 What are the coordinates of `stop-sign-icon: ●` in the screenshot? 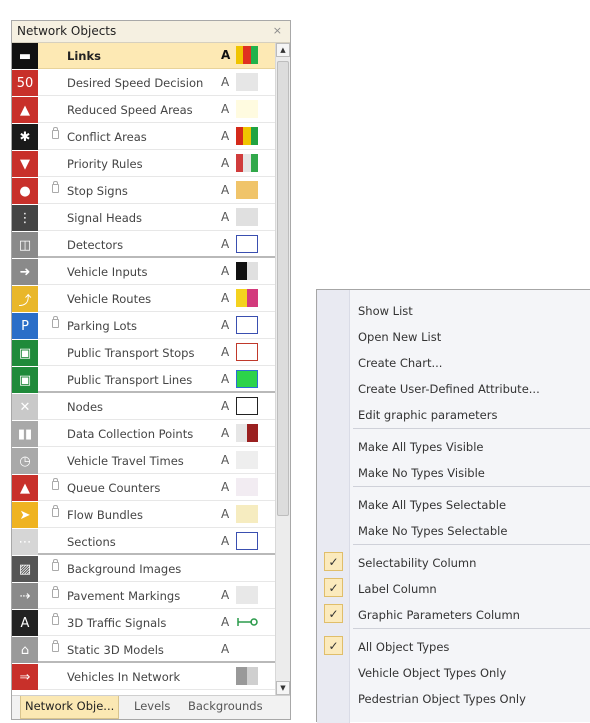 It's located at (25, 191).